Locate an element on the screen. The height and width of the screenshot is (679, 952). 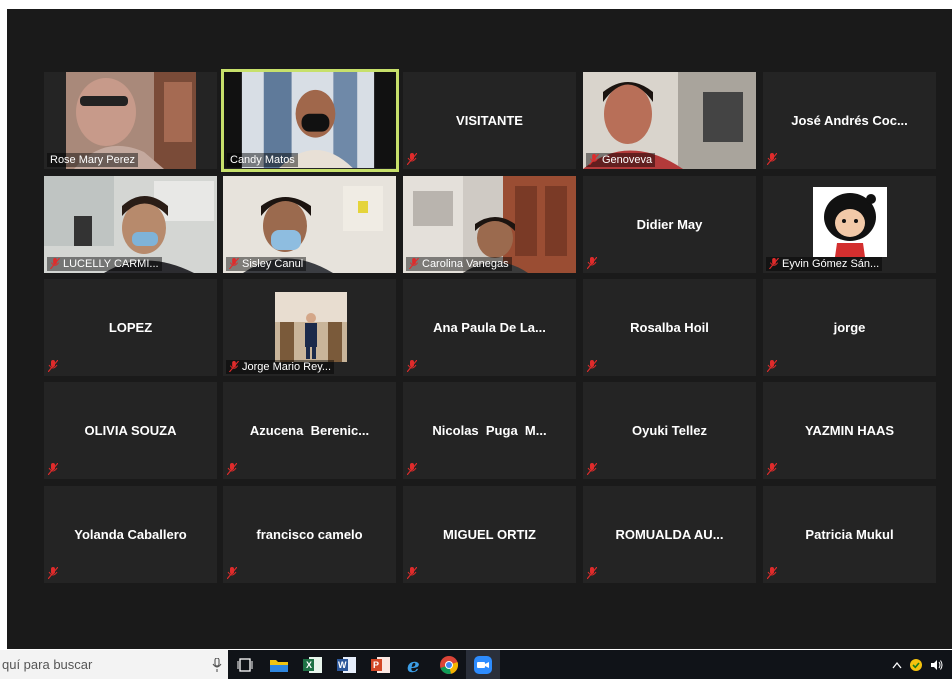
participant-name: LOPEZ is located at coordinates (130, 327).